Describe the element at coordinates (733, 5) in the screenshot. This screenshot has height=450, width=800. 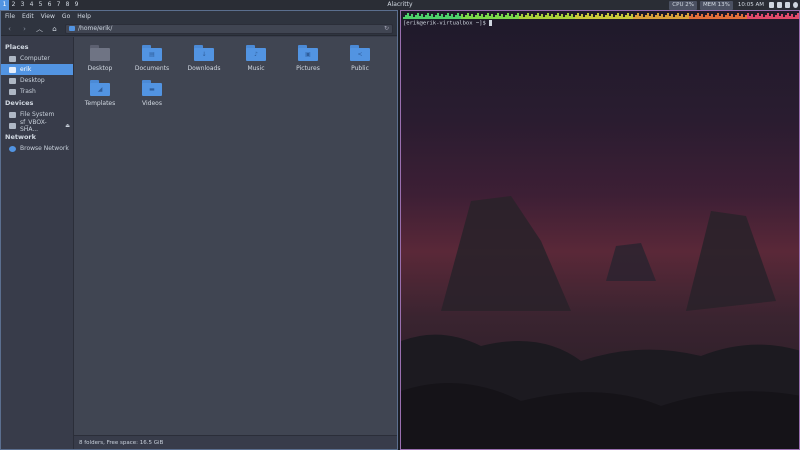
I see `system-tray: CPU 2% MEM 13% 10:05 AM` at that location.